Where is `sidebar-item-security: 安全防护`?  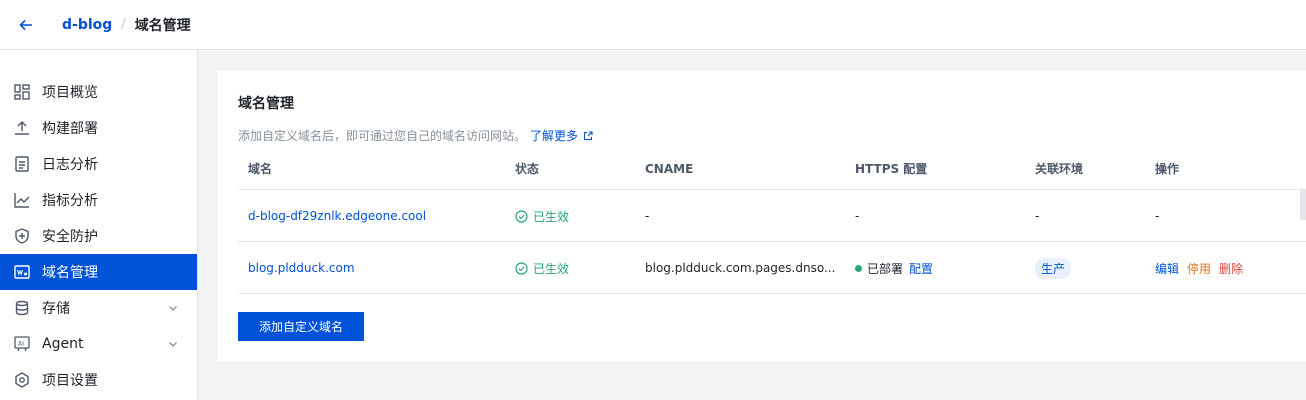 sidebar-item-security: 安全防护 is located at coordinates (98, 236).